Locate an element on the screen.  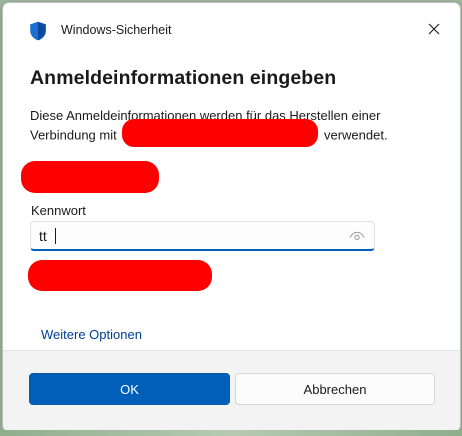
text-caret is located at coordinates (55, 236).